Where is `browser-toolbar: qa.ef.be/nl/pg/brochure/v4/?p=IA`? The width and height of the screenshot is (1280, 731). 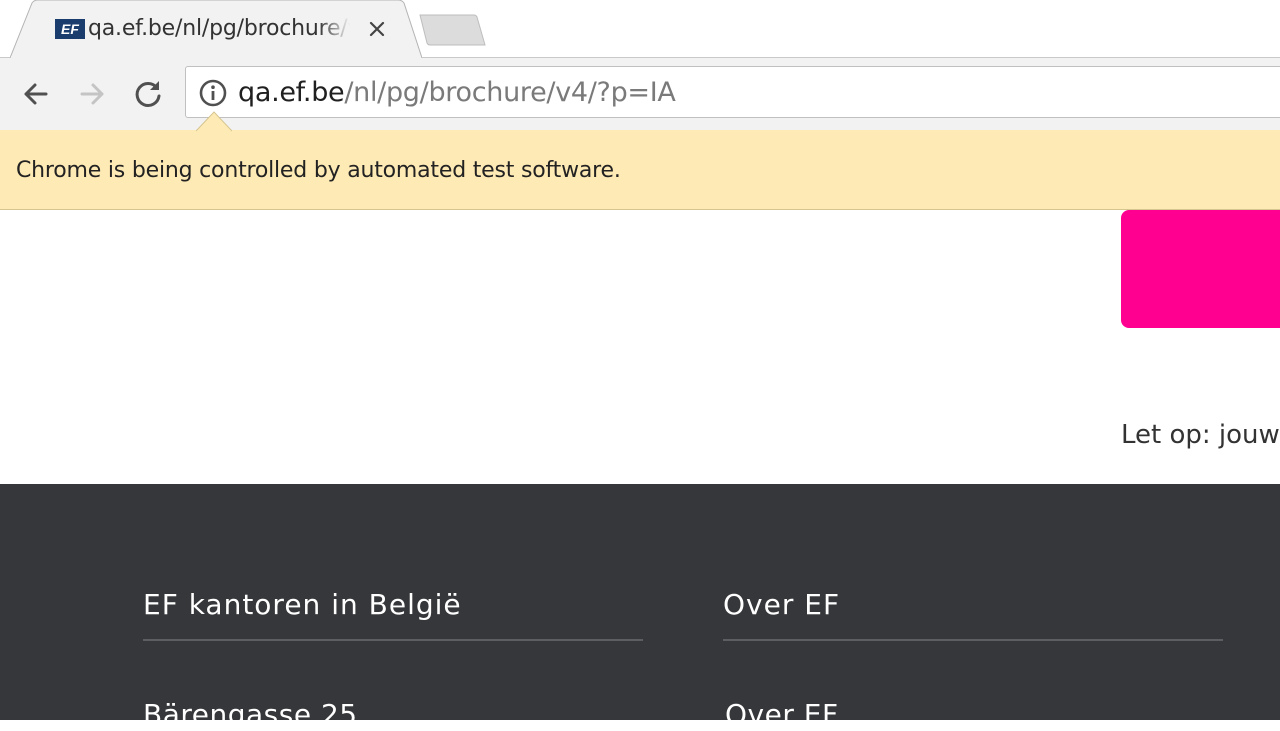
browser-toolbar: qa.ef.be/nl/pg/brochure/v4/?p=IA is located at coordinates (640, 94).